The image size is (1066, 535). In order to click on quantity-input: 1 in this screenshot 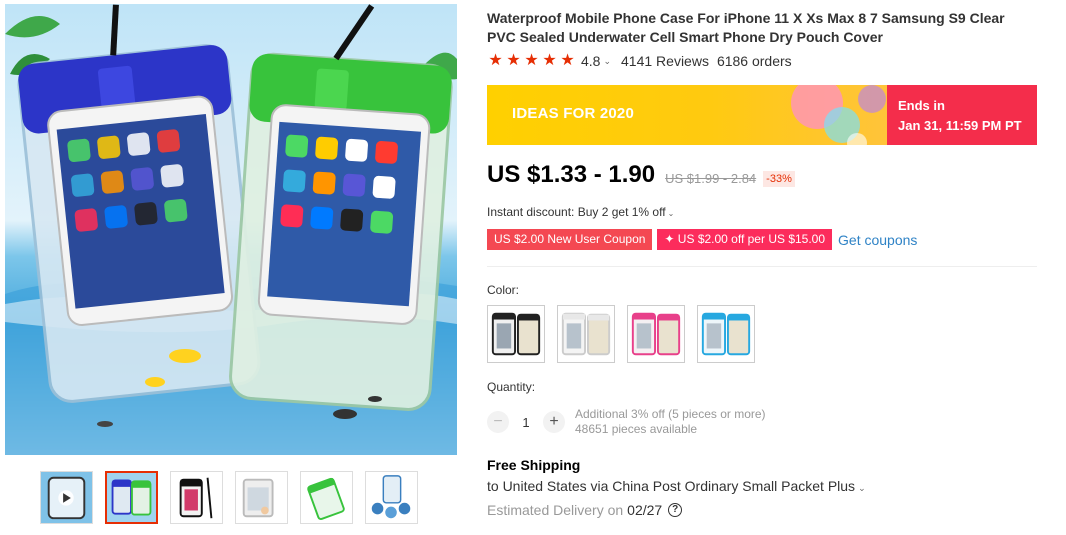, I will do `click(526, 422)`.